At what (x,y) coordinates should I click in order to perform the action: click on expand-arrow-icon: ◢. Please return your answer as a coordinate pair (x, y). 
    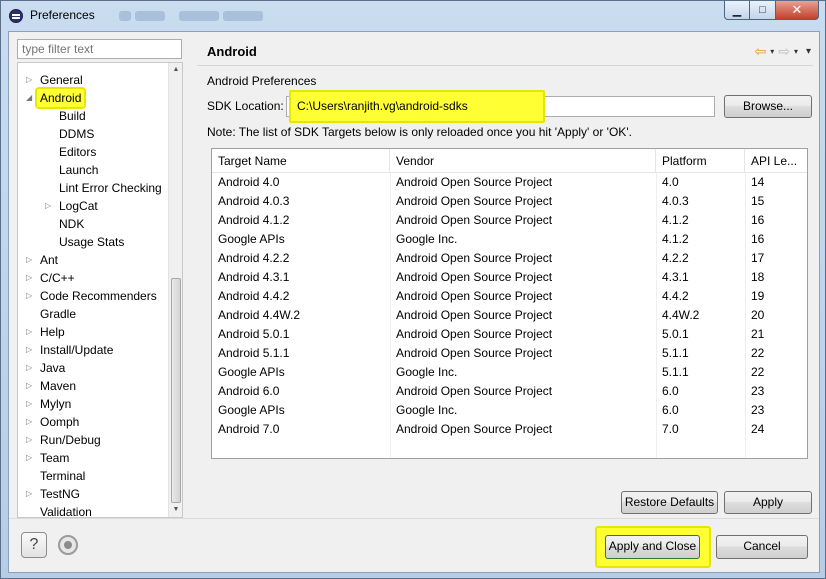
    Looking at the image, I should click on (31, 98).